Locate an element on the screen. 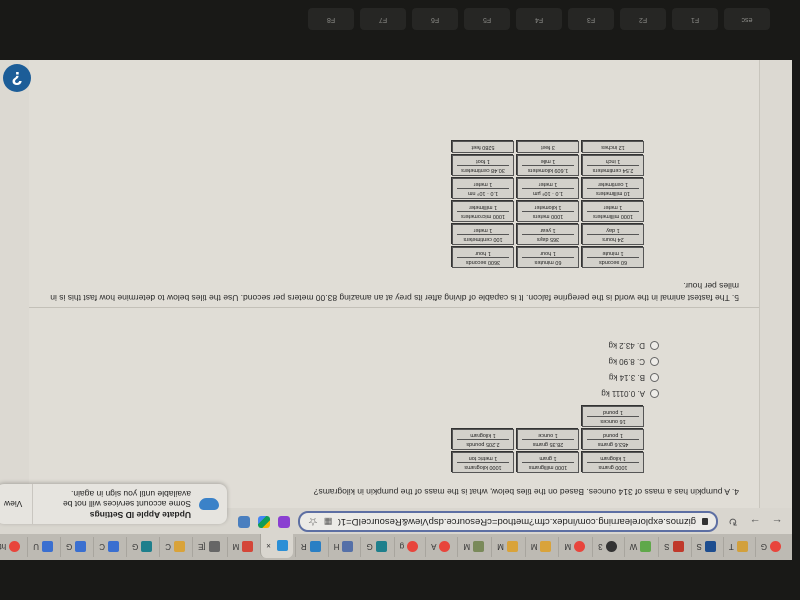  lock-icon is located at coordinates (705, 522).